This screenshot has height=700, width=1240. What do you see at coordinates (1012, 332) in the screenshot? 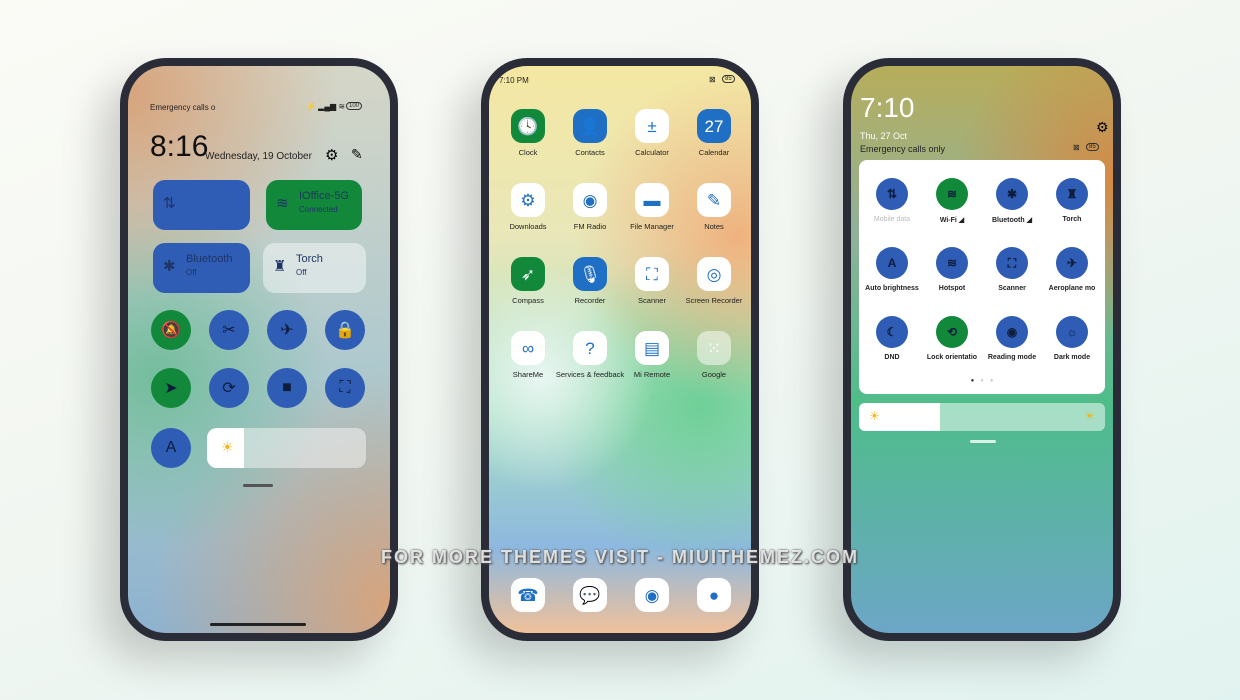
I see `qs-icon: ◉` at bounding box center [1012, 332].